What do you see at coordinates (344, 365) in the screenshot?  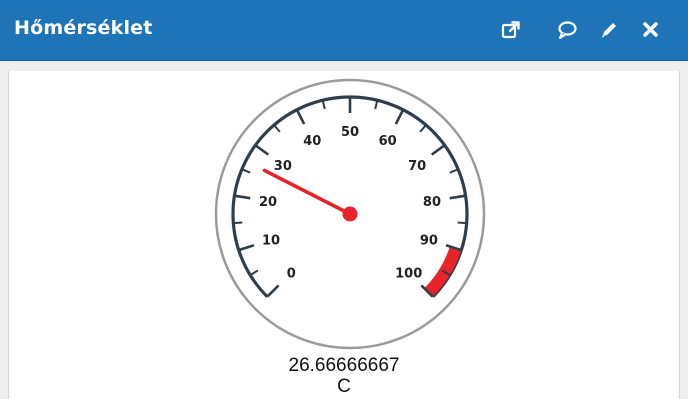 I see `gauge-value: 26.66666667` at bounding box center [344, 365].